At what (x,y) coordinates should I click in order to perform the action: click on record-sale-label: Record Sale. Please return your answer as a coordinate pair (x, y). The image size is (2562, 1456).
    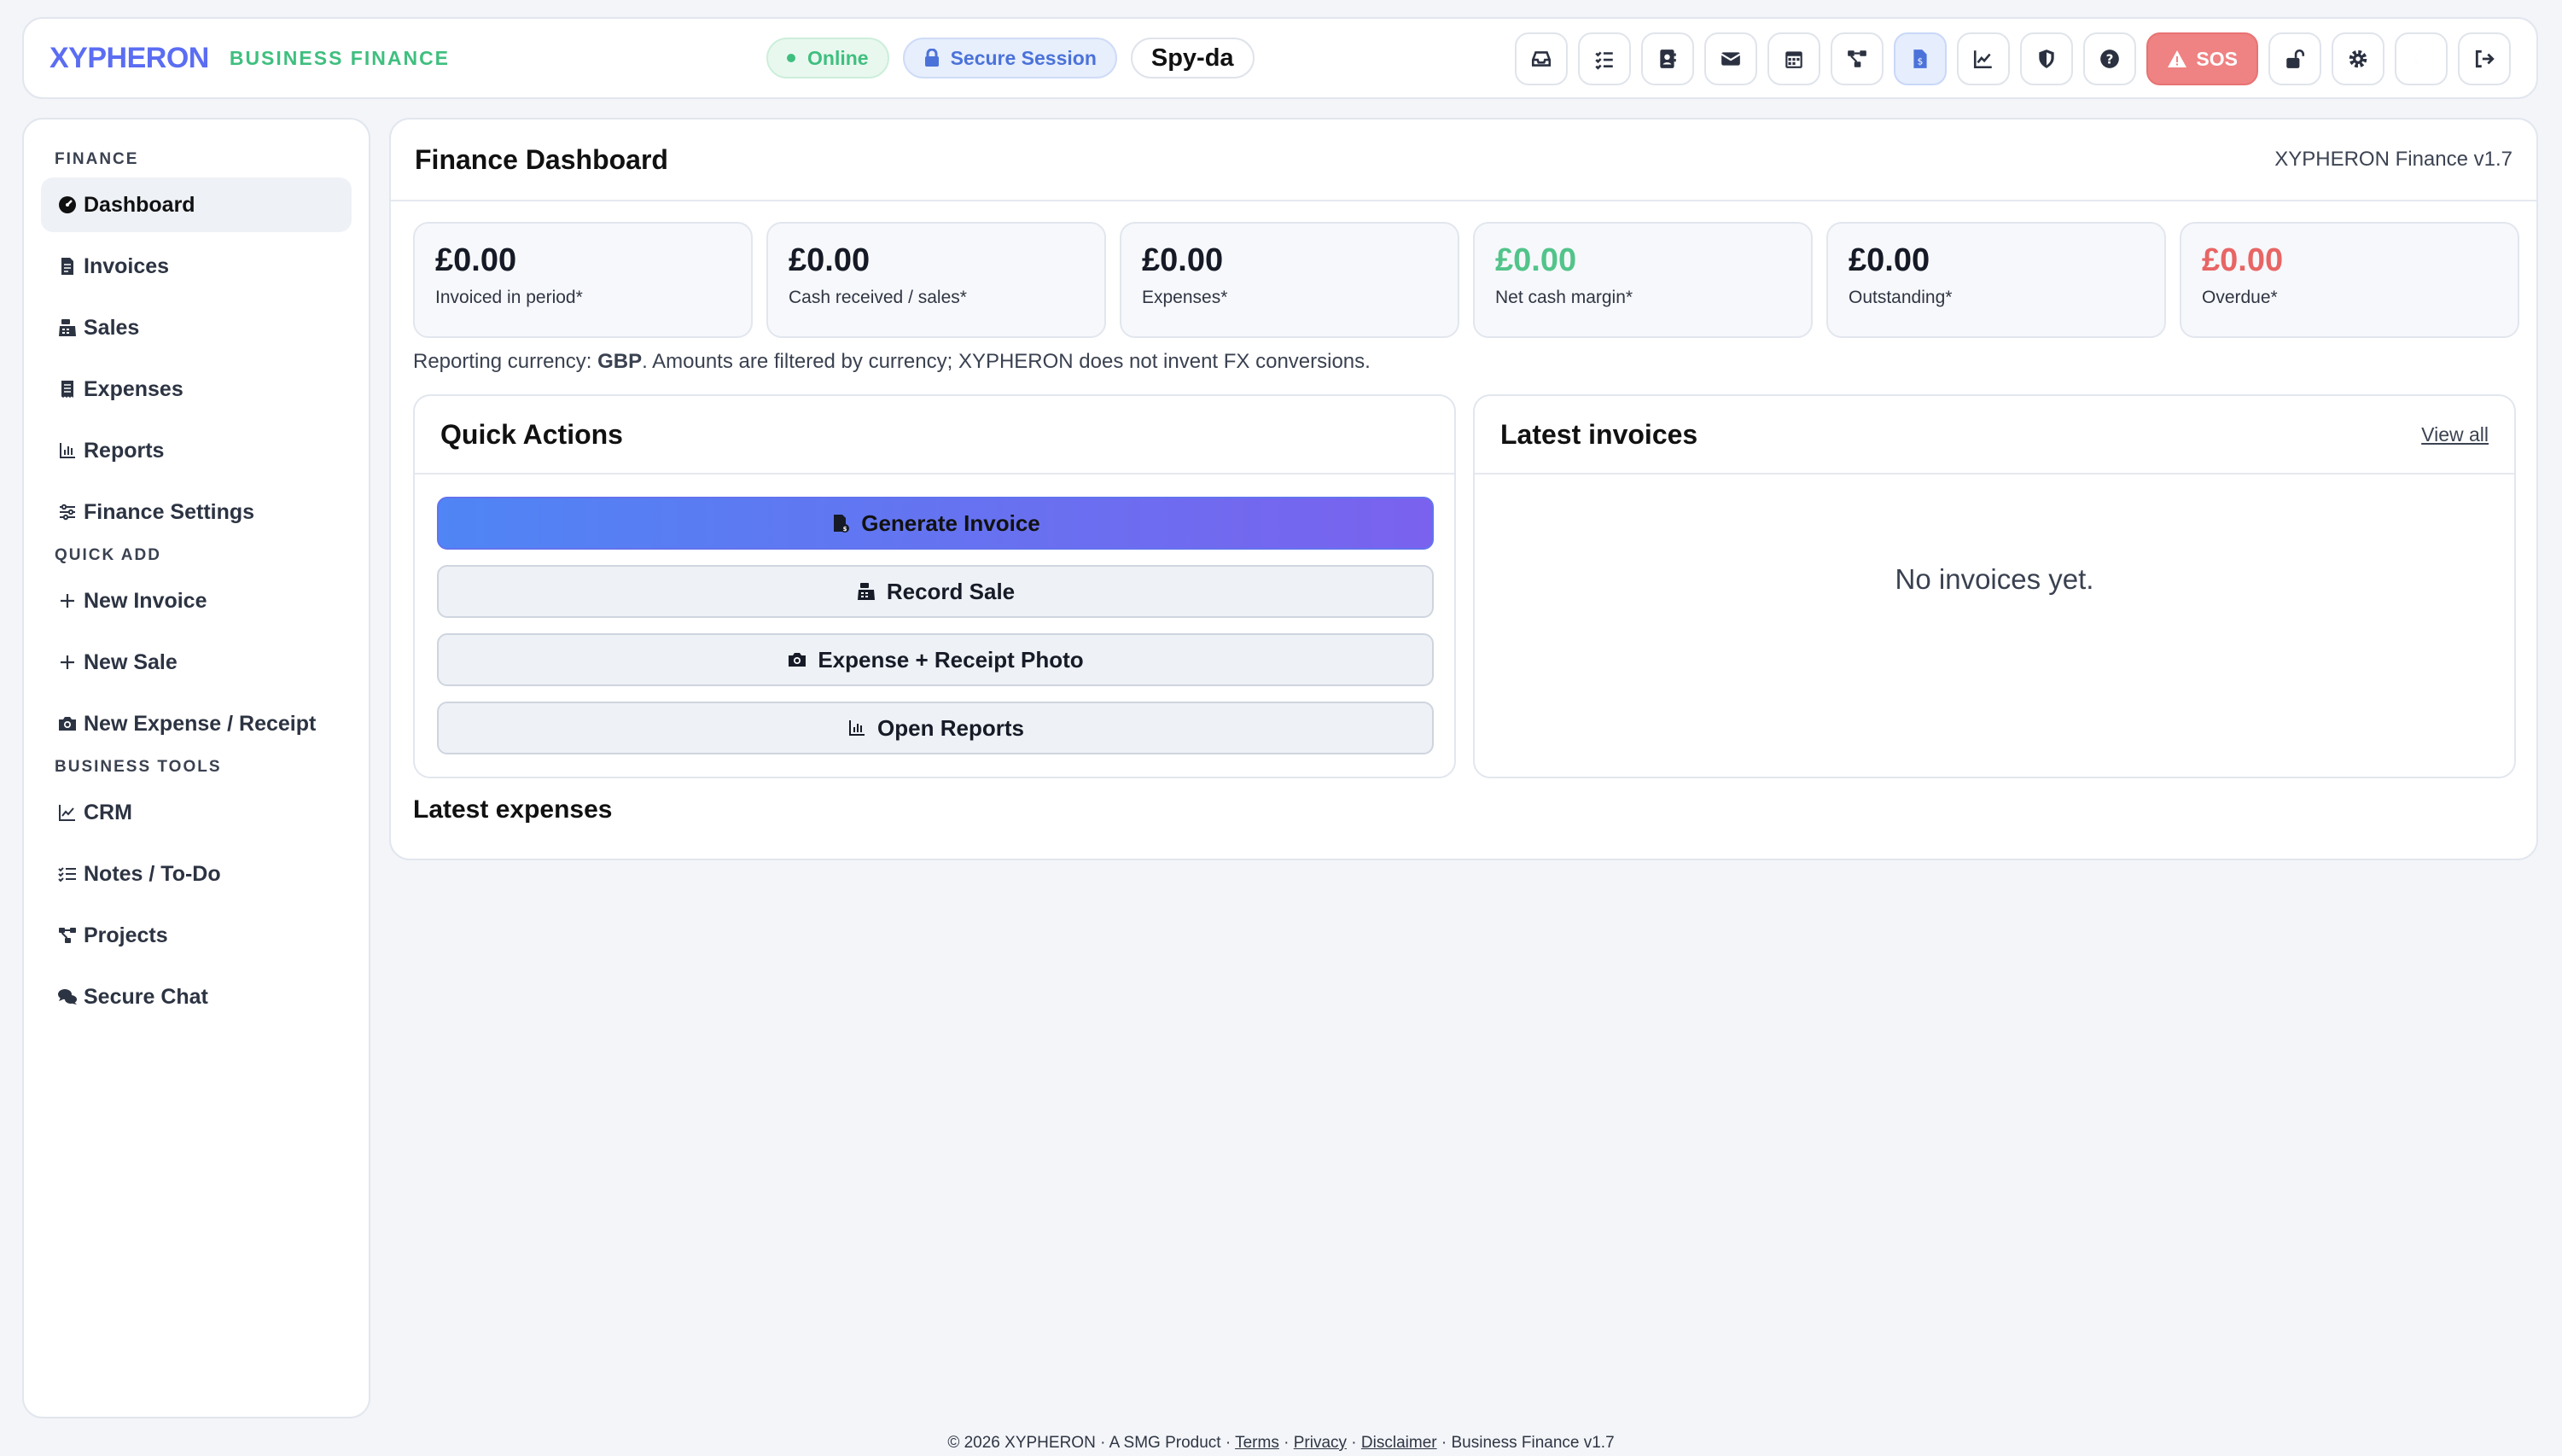
    Looking at the image, I should click on (951, 591).